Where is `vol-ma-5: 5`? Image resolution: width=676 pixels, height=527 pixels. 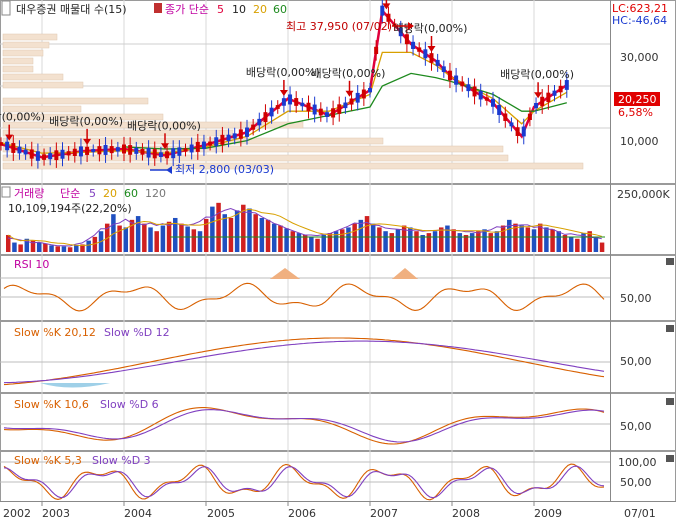 vol-ma-5: 5 is located at coordinates (92, 193).